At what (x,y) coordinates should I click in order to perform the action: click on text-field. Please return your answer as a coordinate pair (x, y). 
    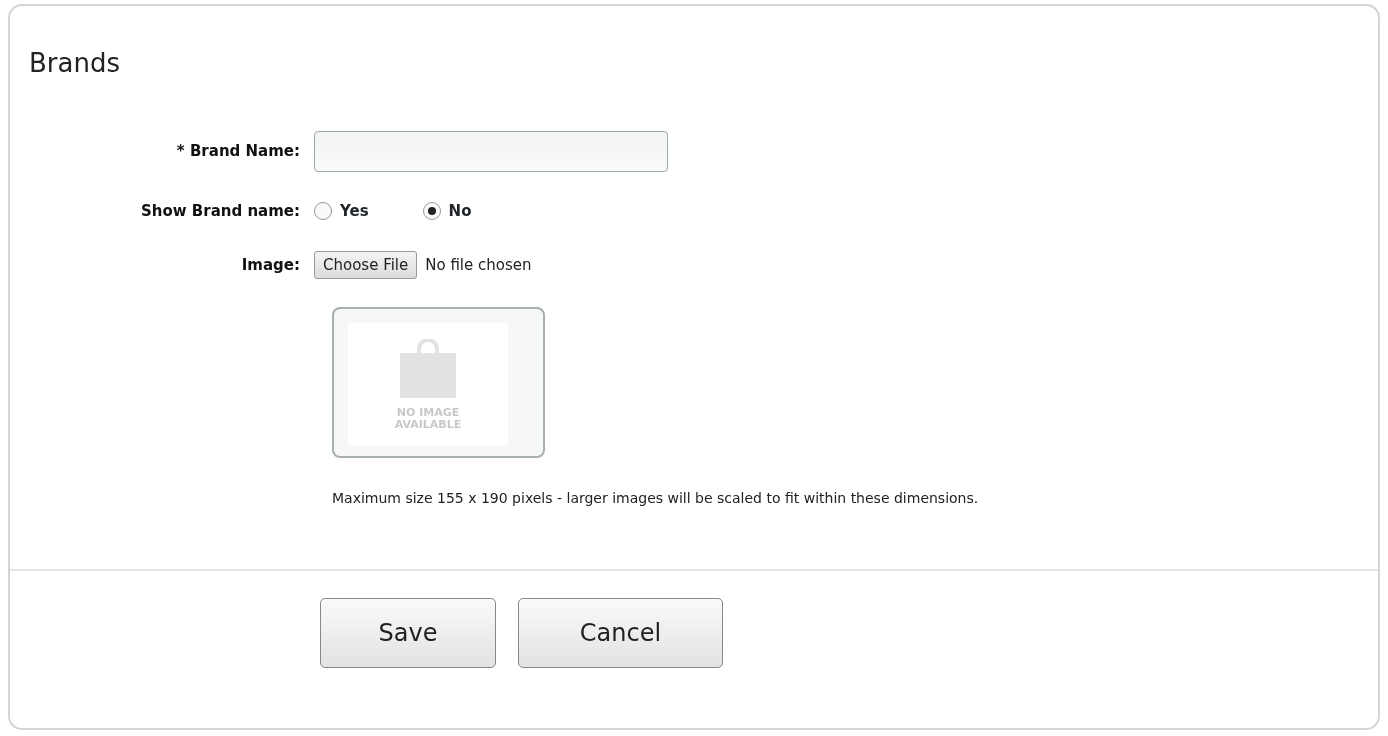
    Looking at the image, I should click on (491, 152).